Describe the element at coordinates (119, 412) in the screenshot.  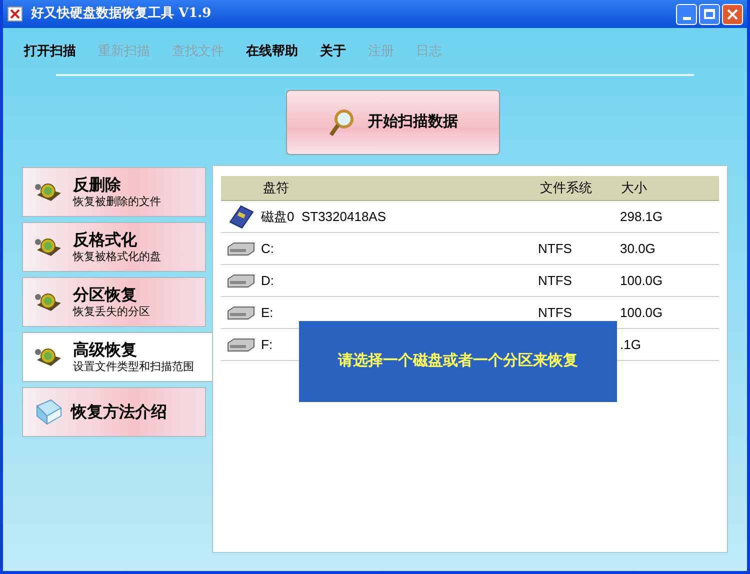
I see `sidebar-item-title: 恢复方法介绍` at that location.